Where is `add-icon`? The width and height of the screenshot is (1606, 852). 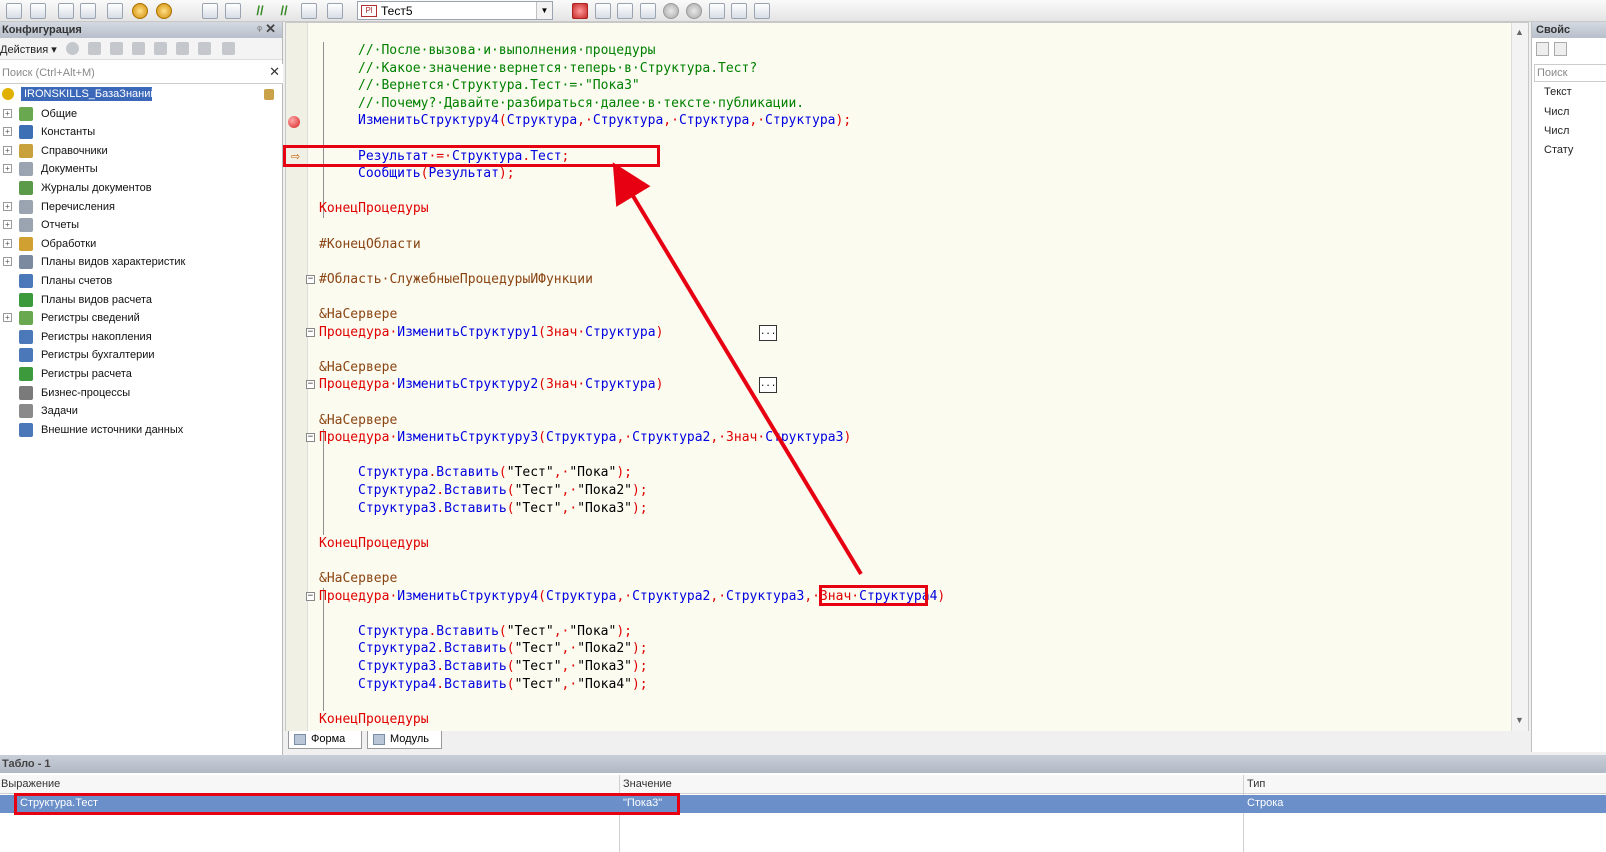
add-icon is located at coordinates (72, 48).